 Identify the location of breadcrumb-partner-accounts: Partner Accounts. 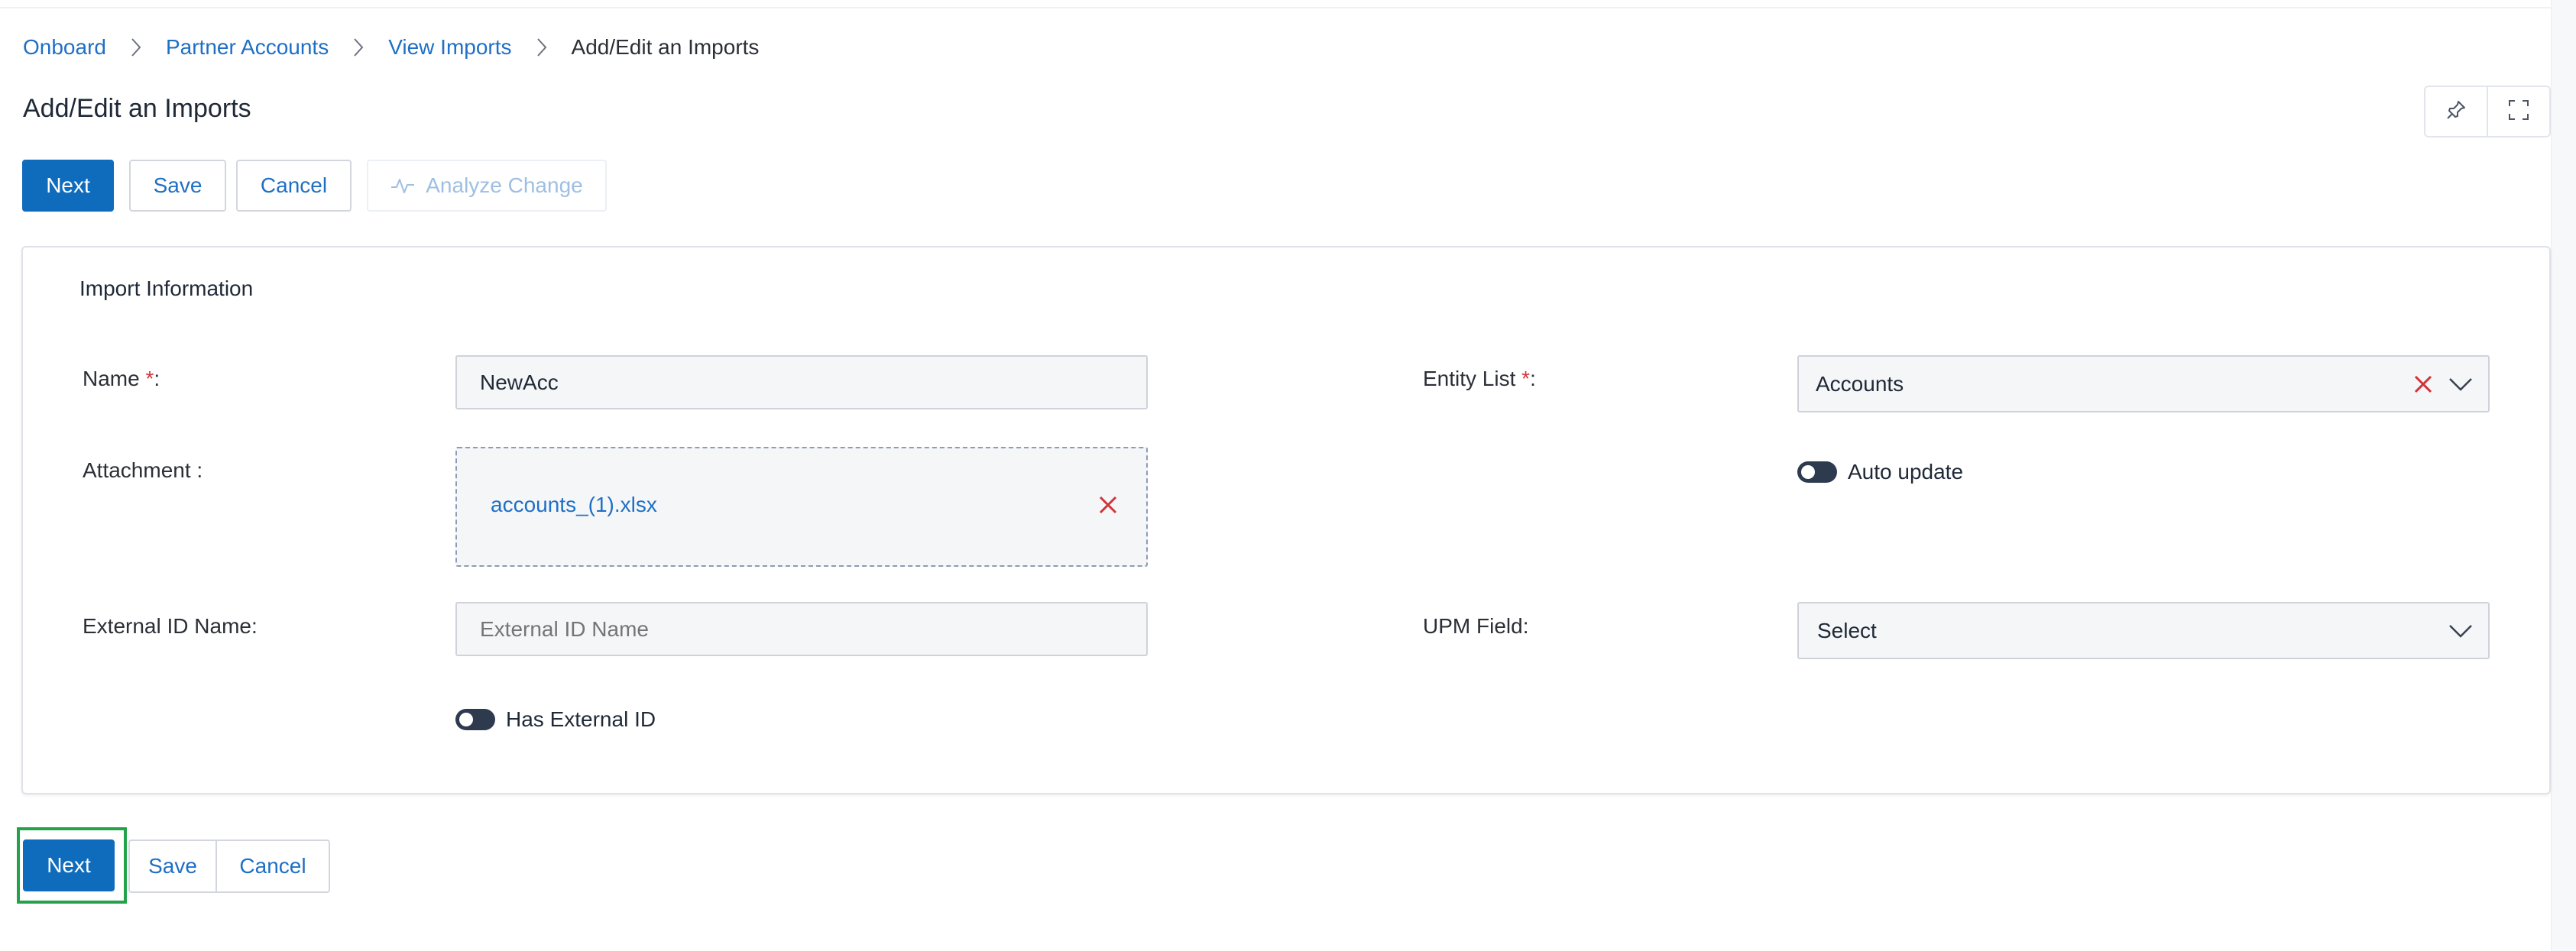
(248, 48).